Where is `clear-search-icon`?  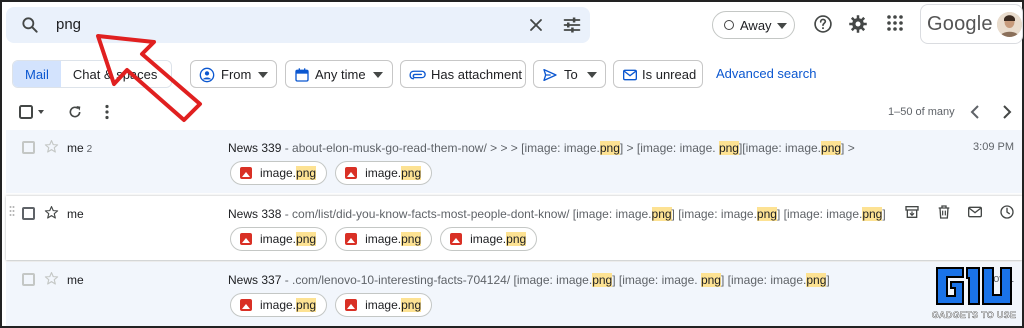 clear-search-icon is located at coordinates (536, 25).